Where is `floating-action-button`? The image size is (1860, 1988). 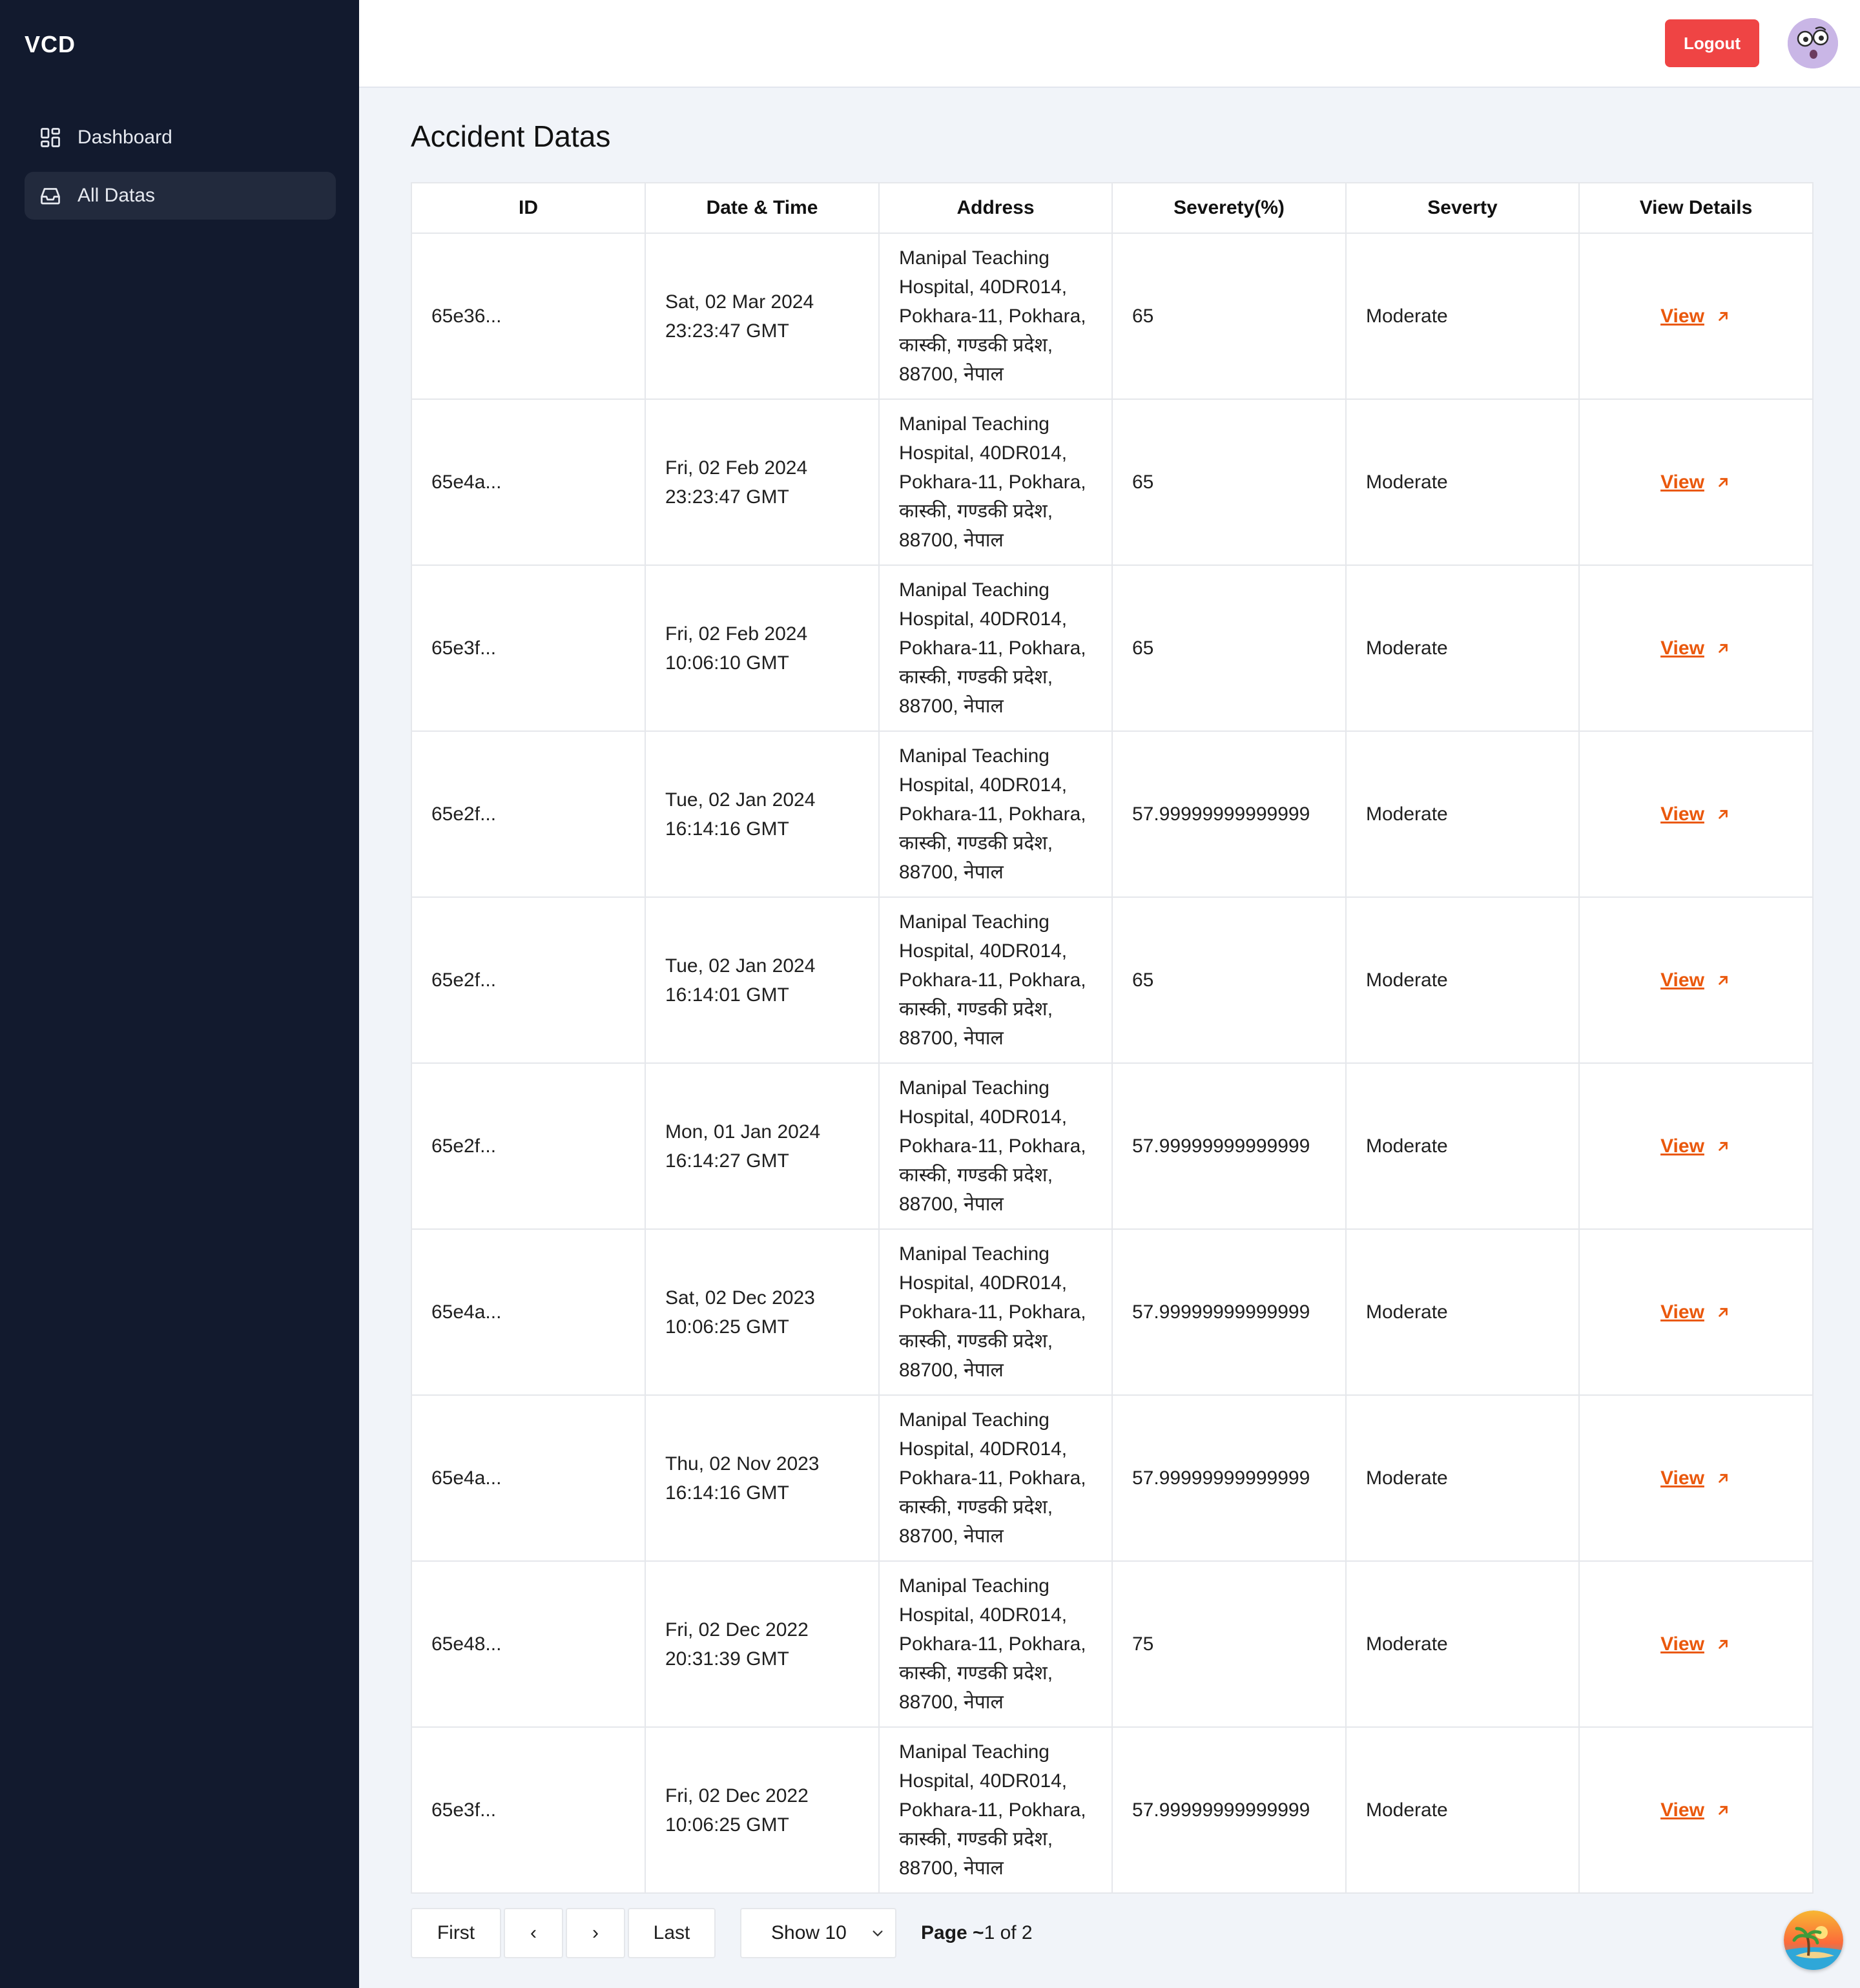 floating-action-button is located at coordinates (1813, 1940).